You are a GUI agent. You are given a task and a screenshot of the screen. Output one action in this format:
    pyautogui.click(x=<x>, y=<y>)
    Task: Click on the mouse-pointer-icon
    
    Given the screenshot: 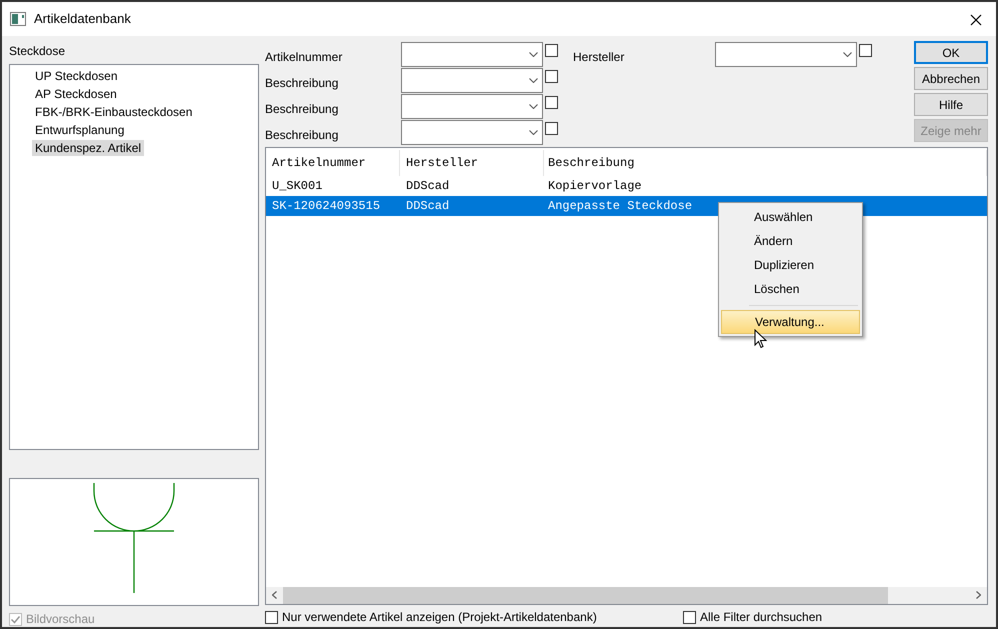 What is the action you would take?
    pyautogui.click(x=760, y=339)
    